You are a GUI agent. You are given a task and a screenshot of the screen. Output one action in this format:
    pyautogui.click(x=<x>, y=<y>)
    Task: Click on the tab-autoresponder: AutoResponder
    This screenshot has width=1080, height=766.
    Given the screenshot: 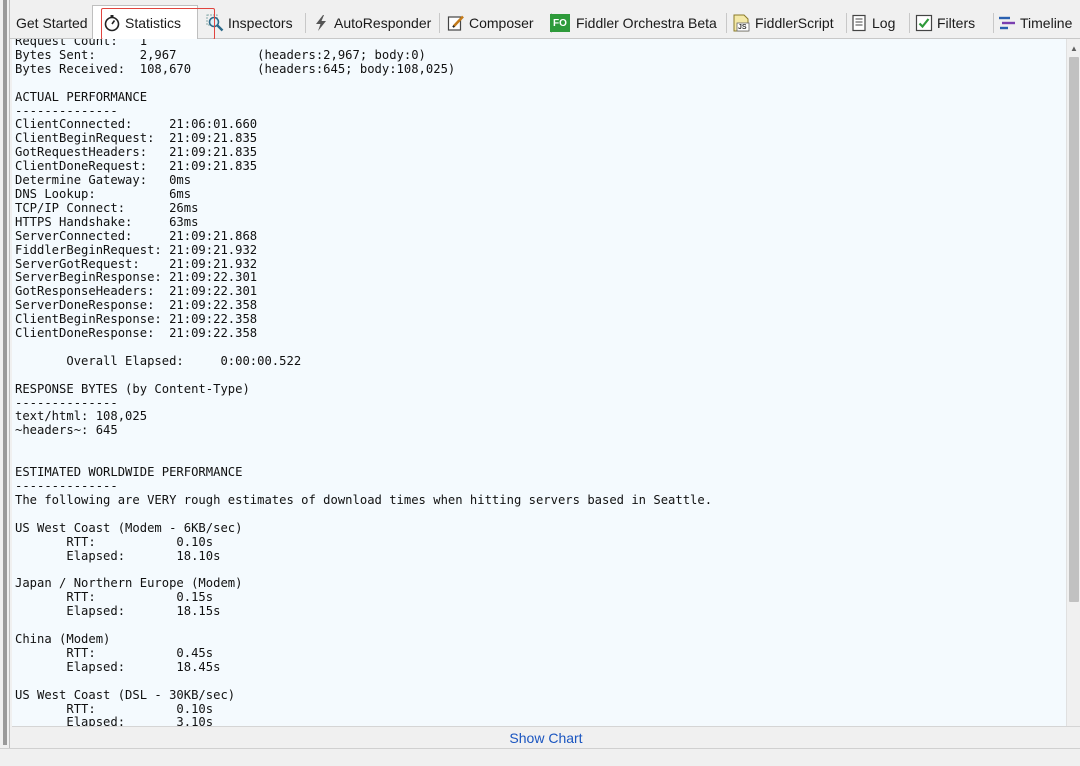 What is the action you would take?
    pyautogui.click(x=371, y=23)
    